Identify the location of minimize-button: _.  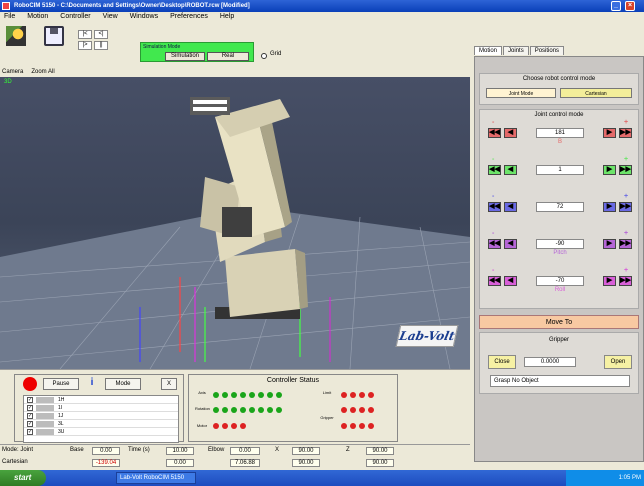
(616, 6).